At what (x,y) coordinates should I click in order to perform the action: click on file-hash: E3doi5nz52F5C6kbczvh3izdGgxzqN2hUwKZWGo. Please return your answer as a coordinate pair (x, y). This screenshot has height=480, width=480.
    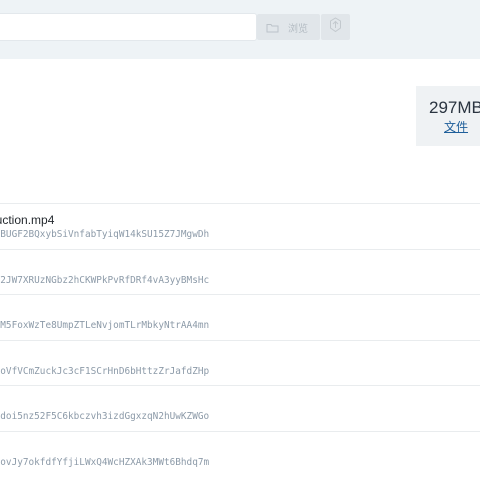
    Looking at the image, I should click on (105, 416).